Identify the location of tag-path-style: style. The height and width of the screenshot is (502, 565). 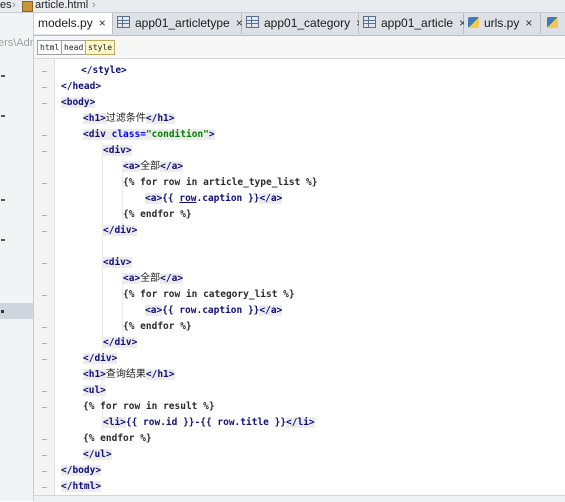
(100, 47).